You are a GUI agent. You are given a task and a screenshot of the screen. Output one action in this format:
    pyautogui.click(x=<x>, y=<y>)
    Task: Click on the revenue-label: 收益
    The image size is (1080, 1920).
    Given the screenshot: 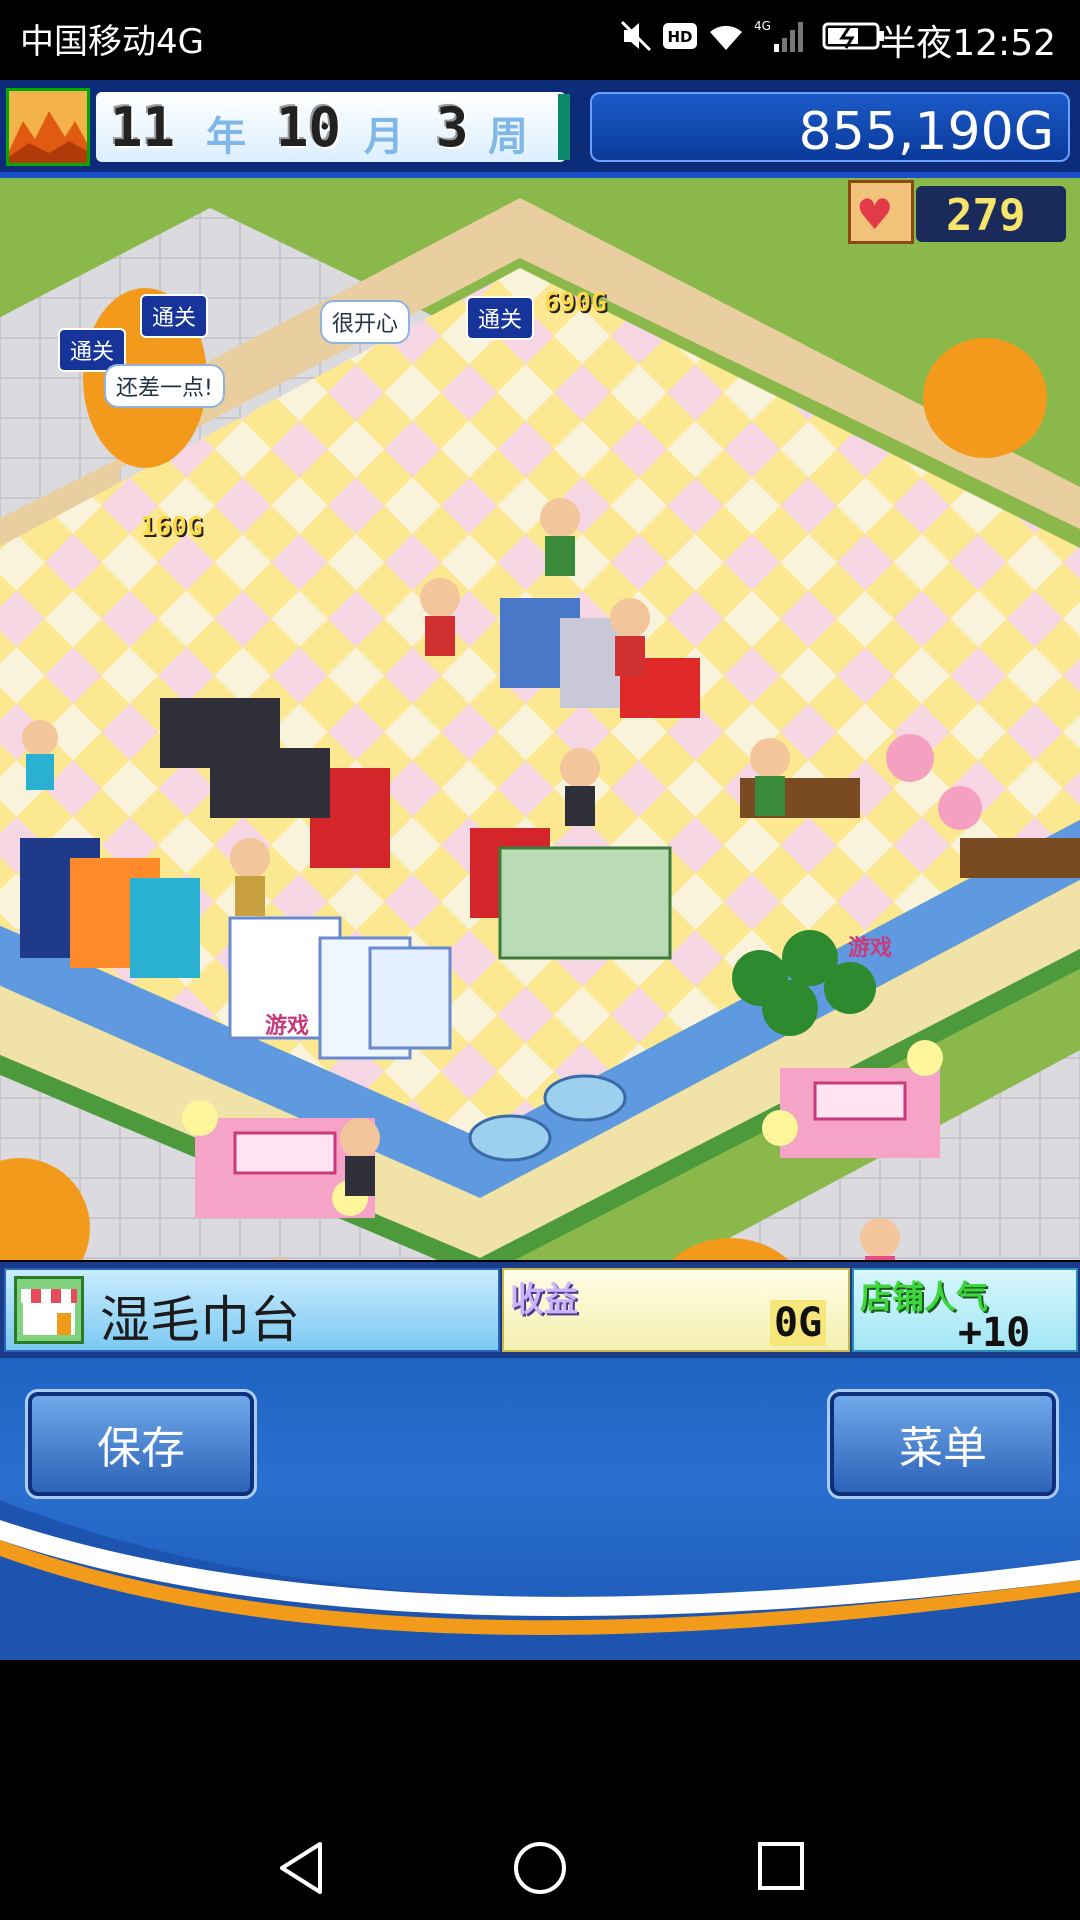 What is the action you would take?
    pyautogui.click(x=544, y=1300)
    